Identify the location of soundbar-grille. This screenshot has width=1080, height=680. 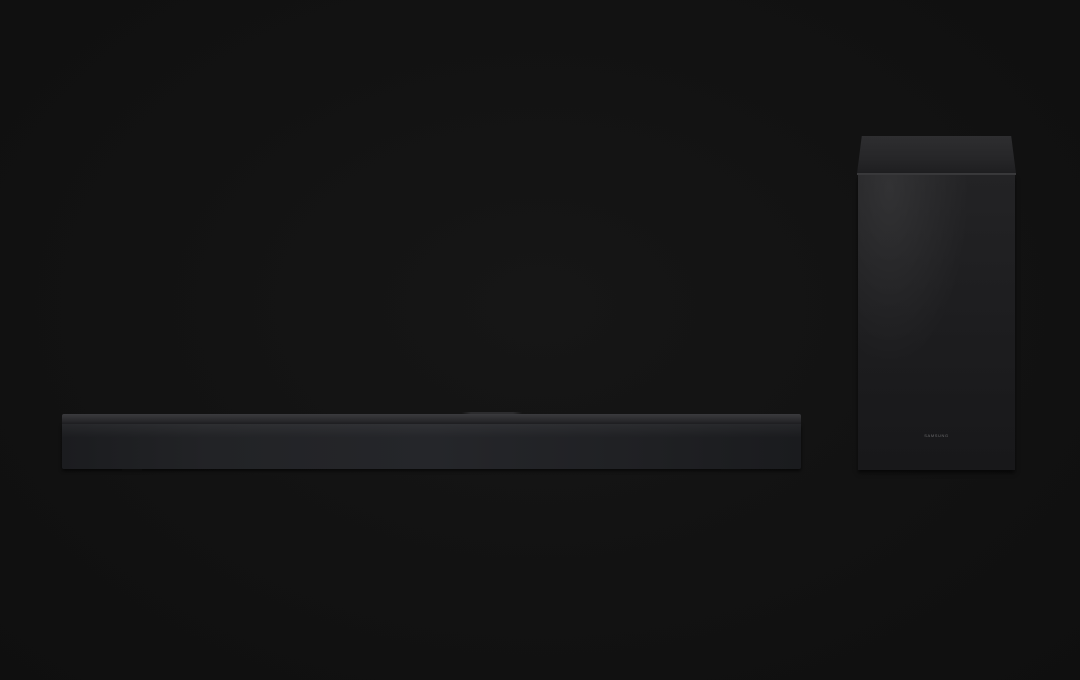
(431, 446).